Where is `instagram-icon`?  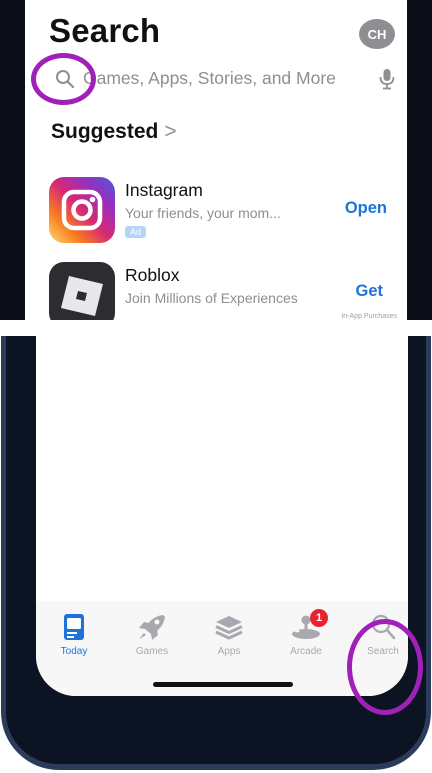 instagram-icon is located at coordinates (82, 210).